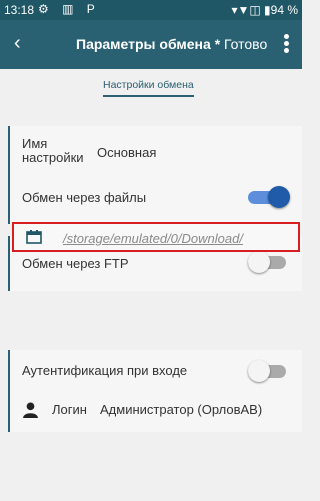 The image size is (320, 501). What do you see at coordinates (105, 370) in the screenshot?
I see `auth-label: Аутентификация при входе` at bounding box center [105, 370].